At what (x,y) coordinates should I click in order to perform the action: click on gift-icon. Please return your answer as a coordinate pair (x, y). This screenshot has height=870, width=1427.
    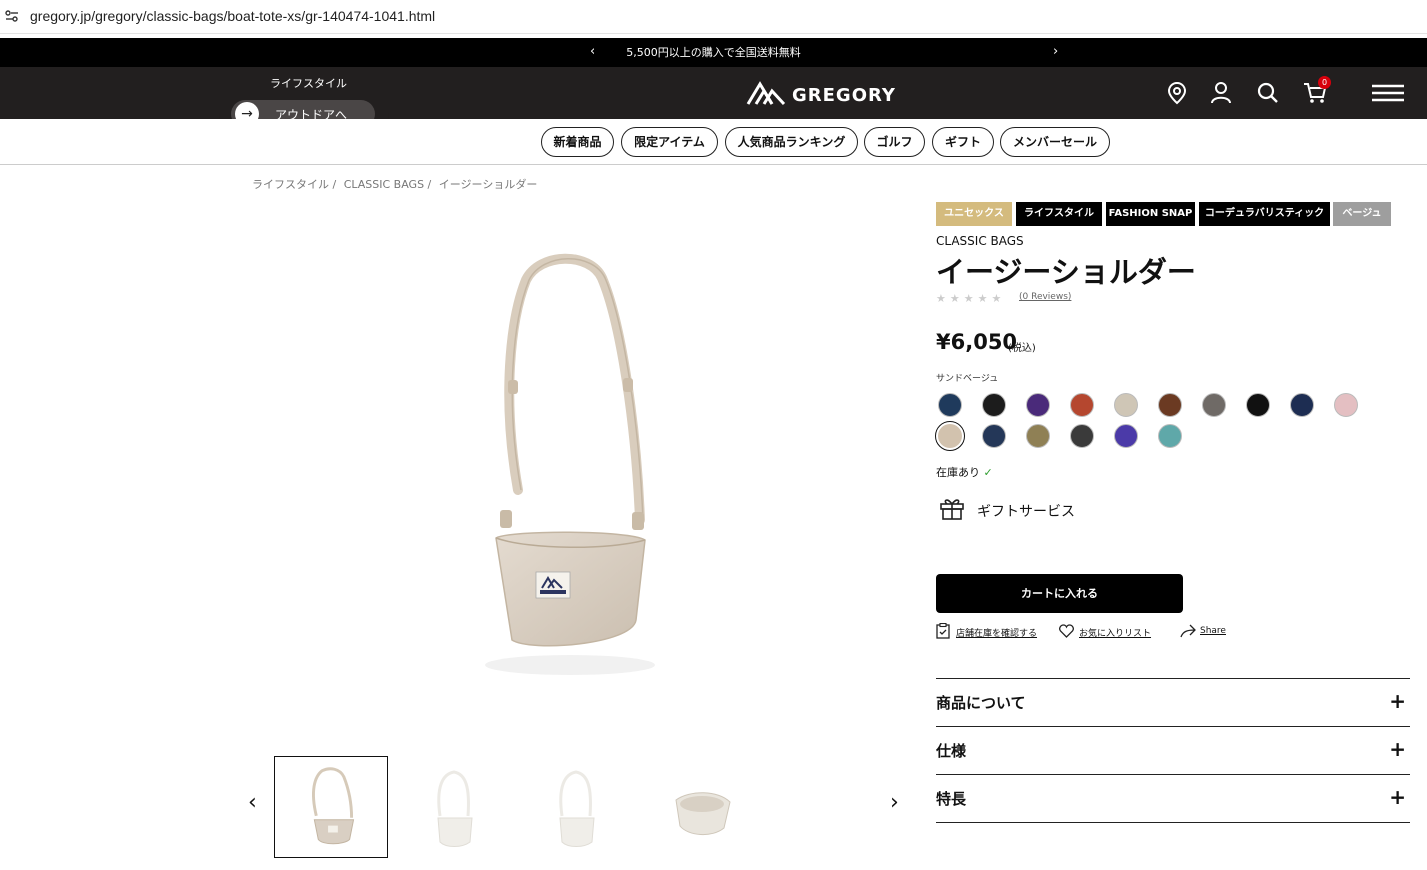
    Looking at the image, I should click on (952, 508).